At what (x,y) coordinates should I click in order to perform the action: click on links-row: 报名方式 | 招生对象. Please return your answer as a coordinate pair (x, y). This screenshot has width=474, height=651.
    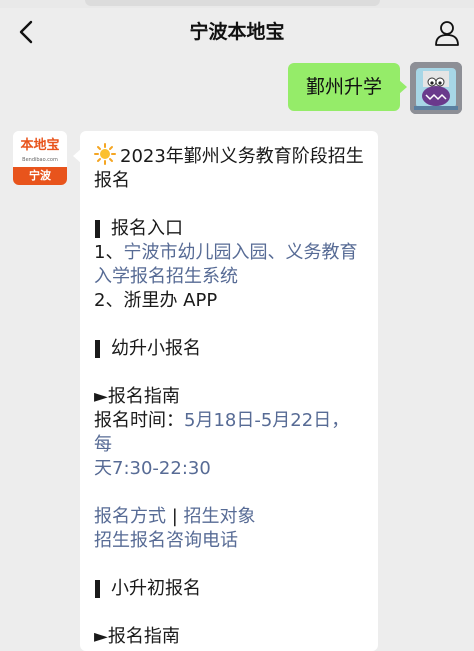
    Looking at the image, I should click on (229, 517).